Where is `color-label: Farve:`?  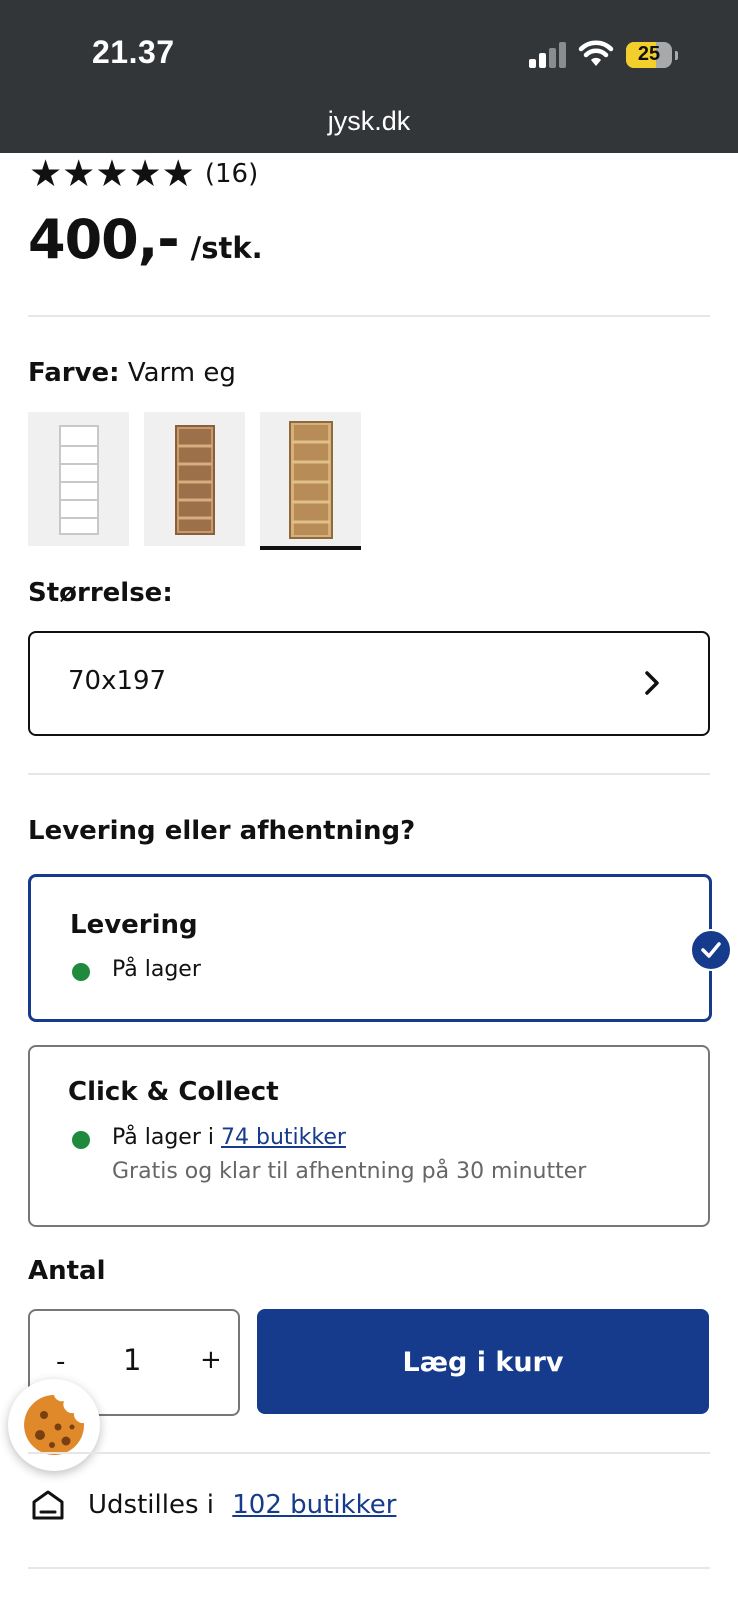
color-label: Farve: is located at coordinates (74, 373).